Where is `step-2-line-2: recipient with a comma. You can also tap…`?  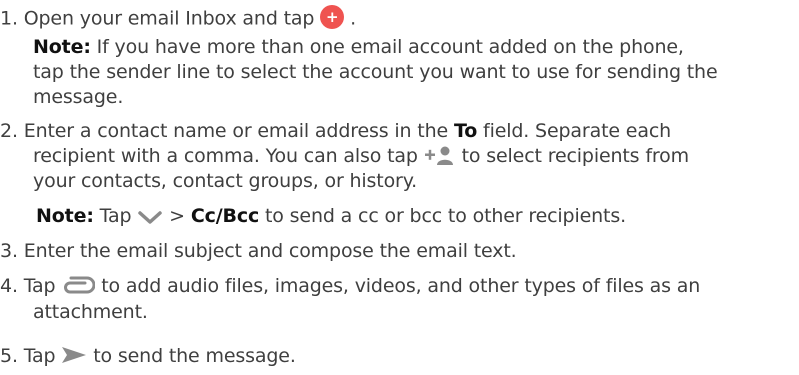
step-2-line-2: recipient with a comma. You can also tap… is located at coordinates (361, 156).